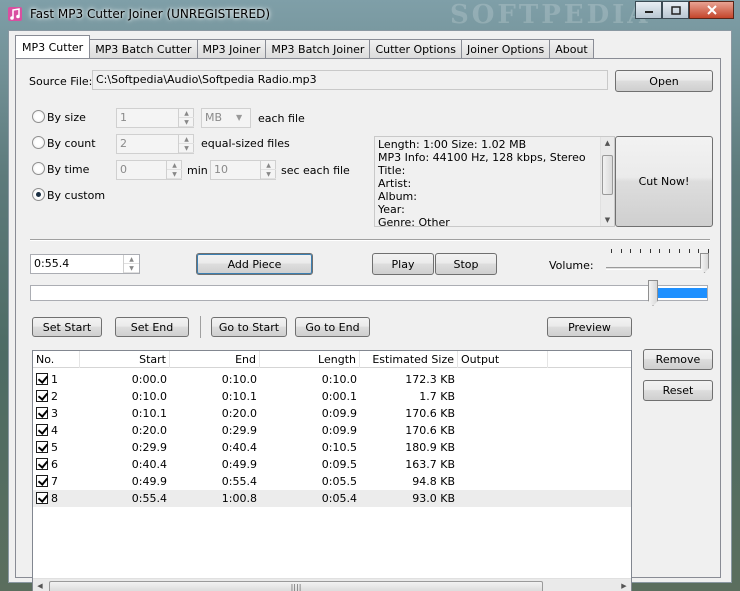  Describe the element at coordinates (339, 498) in the screenshot. I see `cell-length: 0:05.4` at that location.